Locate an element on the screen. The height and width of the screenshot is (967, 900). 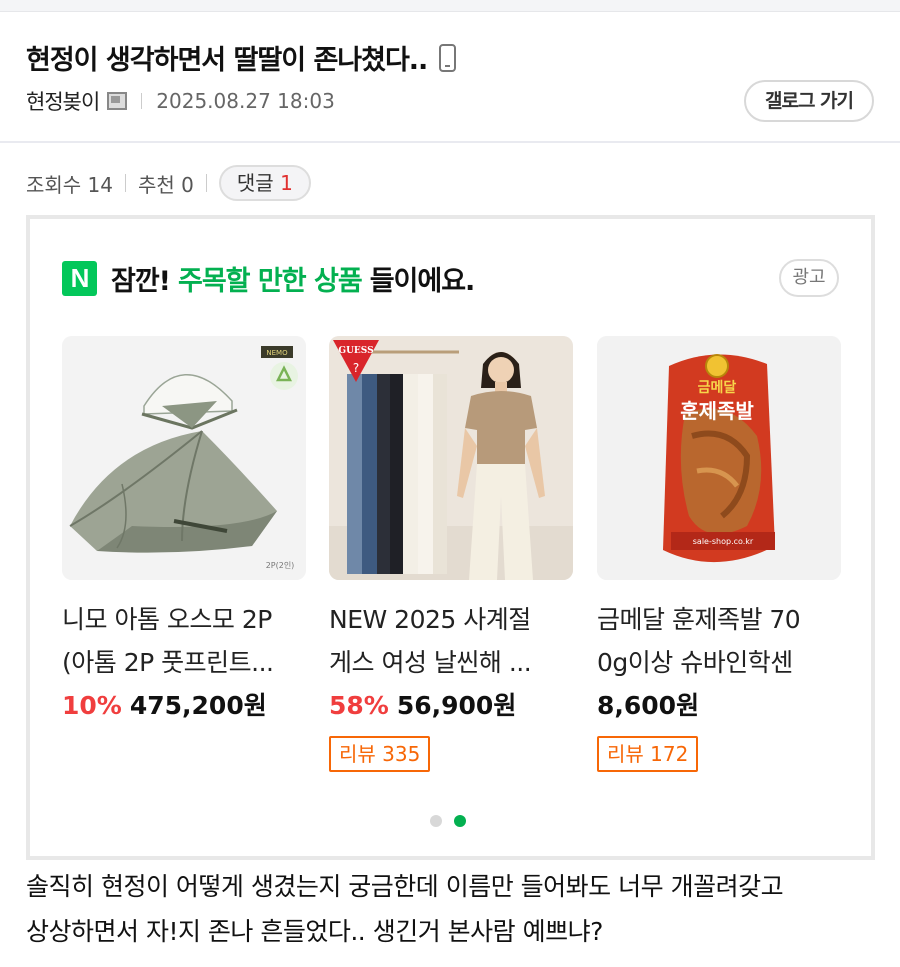
product-price-row: 8,600원 is located at coordinates (719, 704).